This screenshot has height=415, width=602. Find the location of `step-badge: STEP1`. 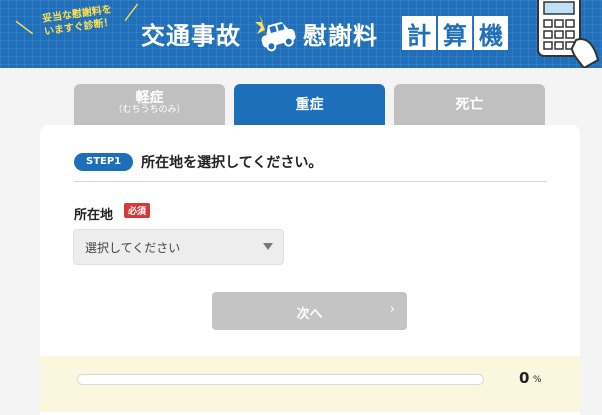

step-badge: STEP1 is located at coordinates (104, 162).